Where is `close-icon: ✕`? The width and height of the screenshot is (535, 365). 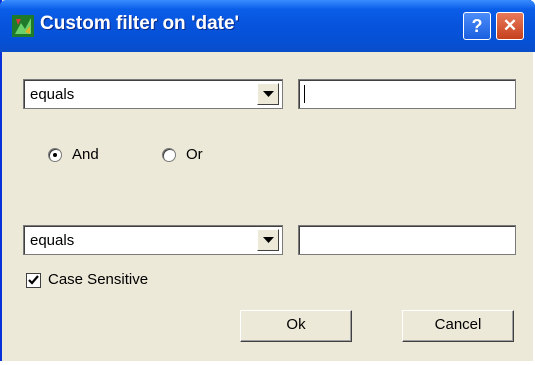 close-icon: ✕ is located at coordinates (510, 25).